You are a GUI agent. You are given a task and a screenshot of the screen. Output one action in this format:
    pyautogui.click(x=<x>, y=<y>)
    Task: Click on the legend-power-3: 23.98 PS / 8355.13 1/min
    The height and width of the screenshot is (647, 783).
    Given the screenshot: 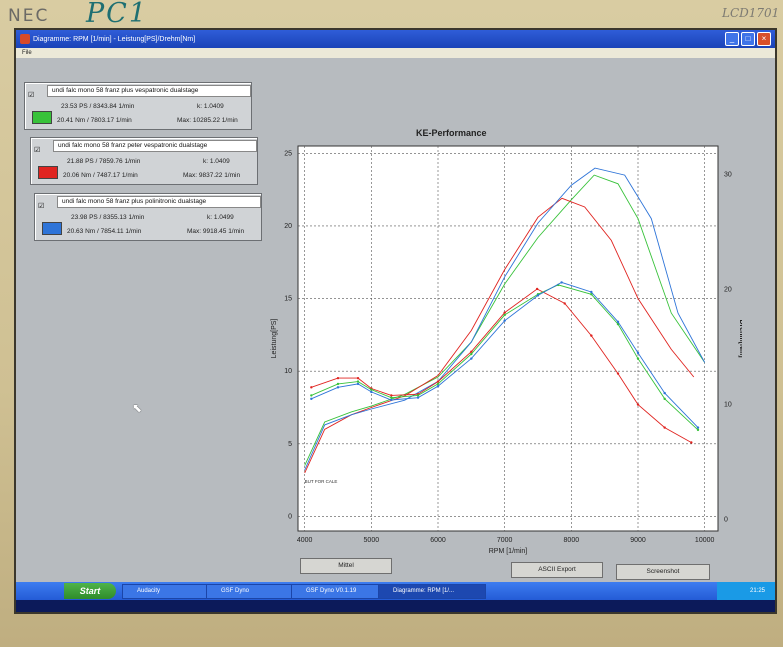 What is the action you would take?
    pyautogui.click(x=108, y=217)
    